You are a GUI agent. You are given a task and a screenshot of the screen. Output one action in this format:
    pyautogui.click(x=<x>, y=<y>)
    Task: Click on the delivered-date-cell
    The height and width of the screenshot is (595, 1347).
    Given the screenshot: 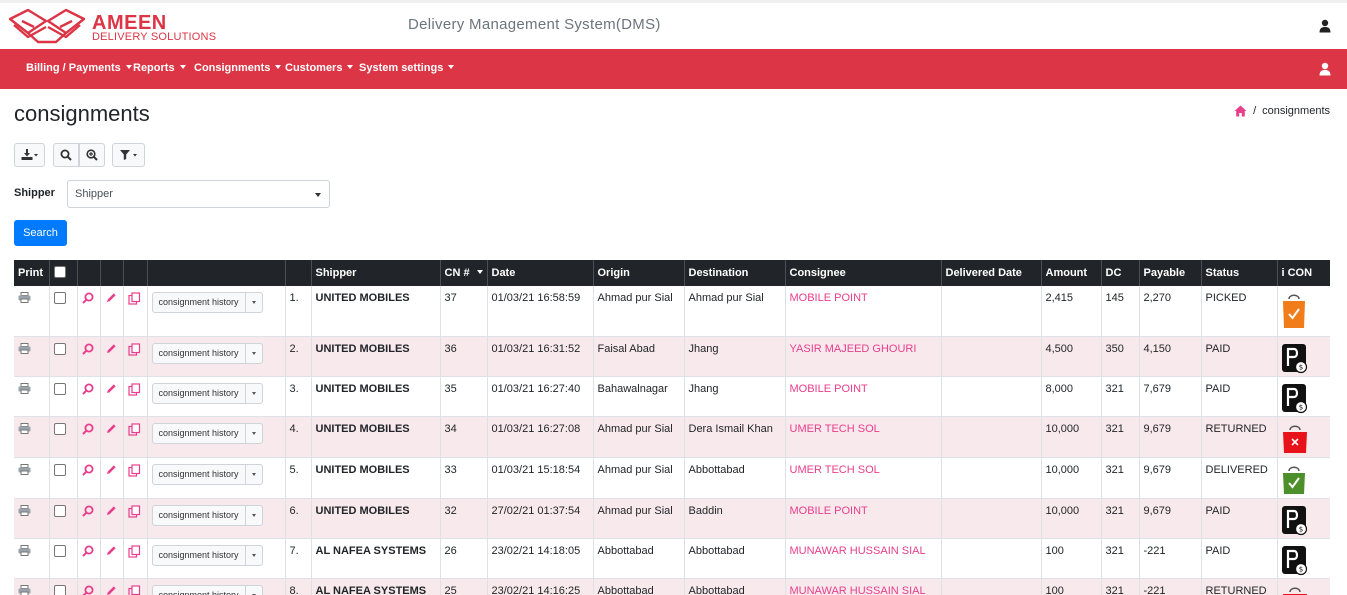 What is the action you would take?
    pyautogui.click(x=990, y=518)
    